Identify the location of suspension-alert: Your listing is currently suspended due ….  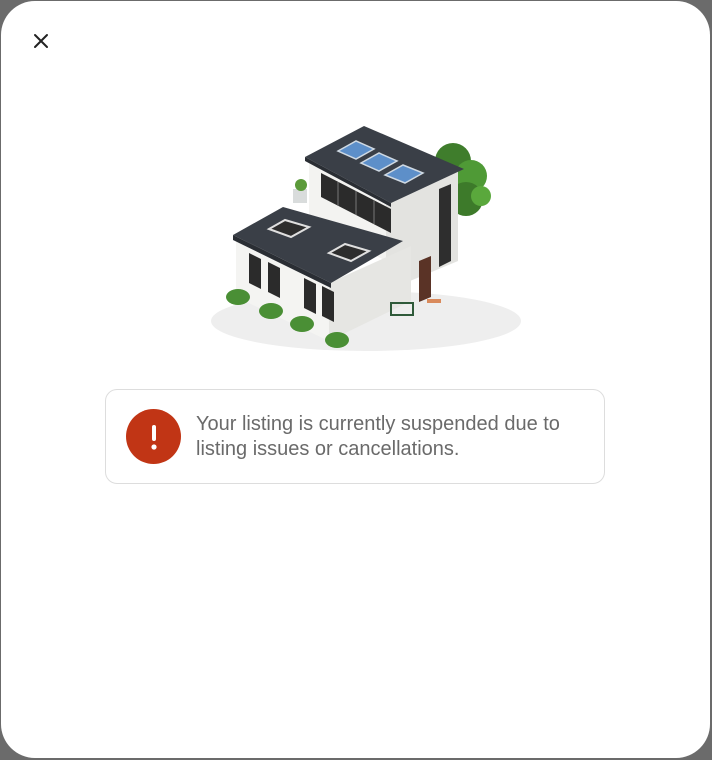
(355, 436).